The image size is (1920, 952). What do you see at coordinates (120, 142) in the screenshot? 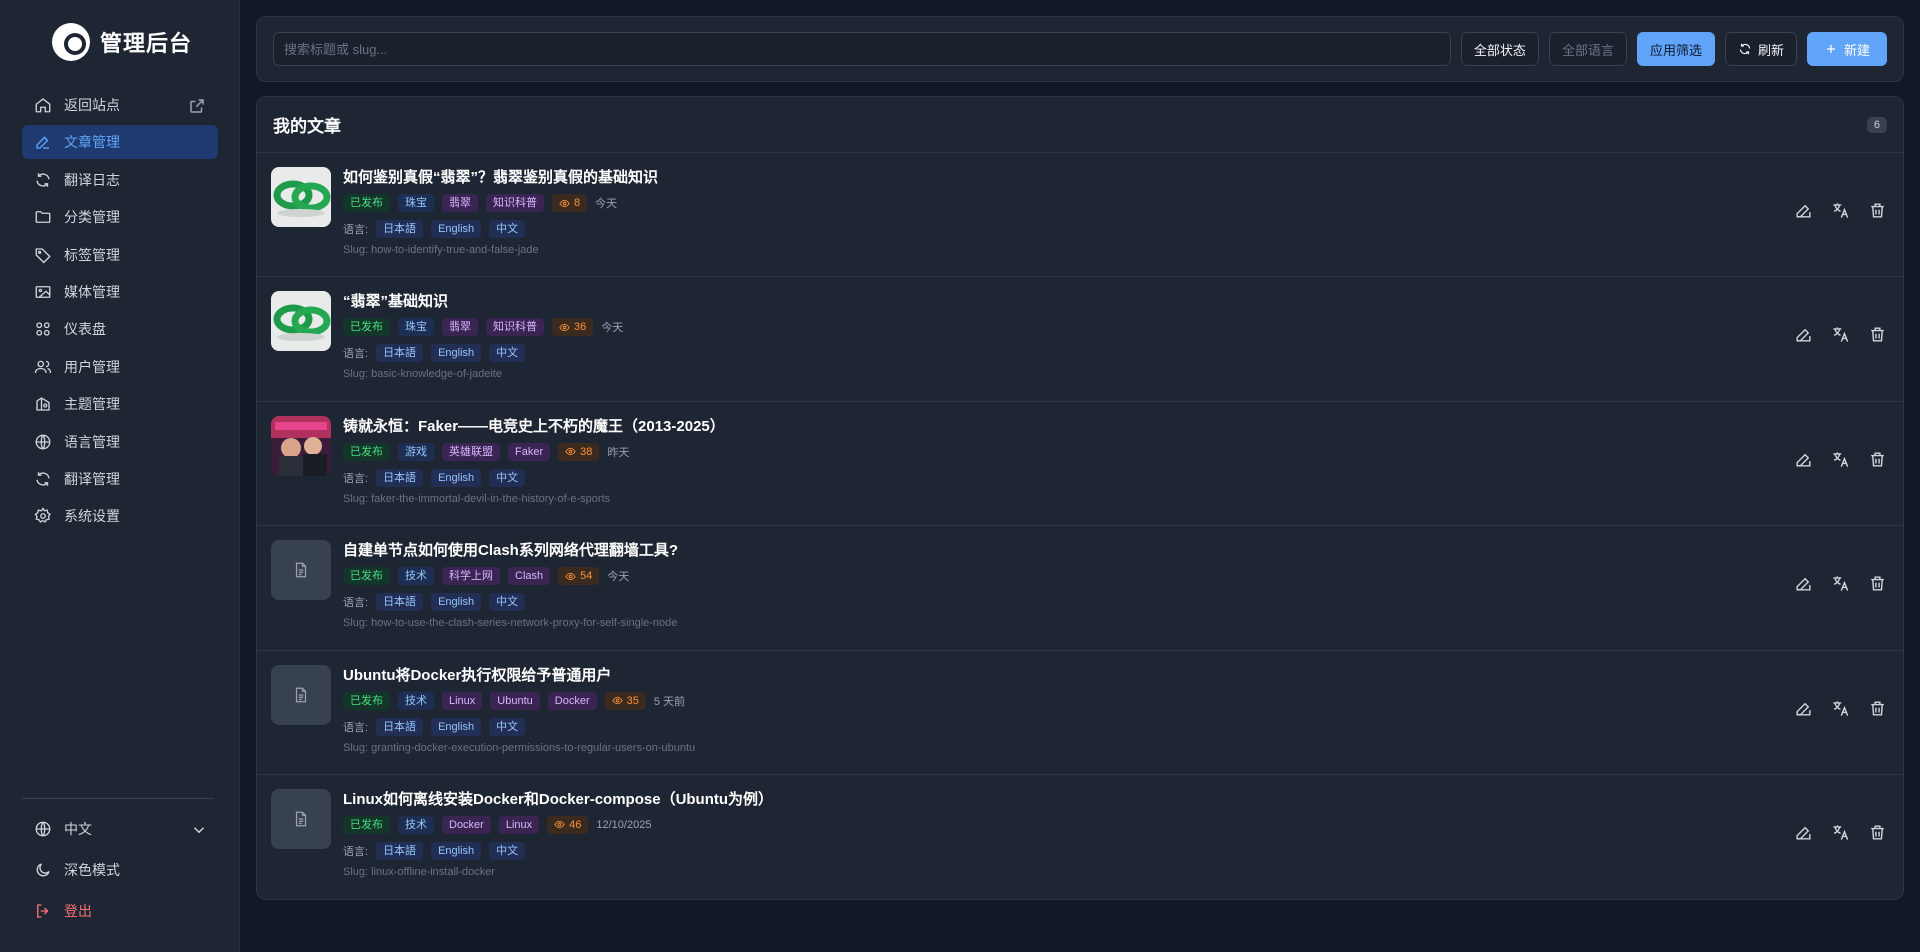
I see `sidebar-item-articles: 文章管理` at bounding box center [120, 142].